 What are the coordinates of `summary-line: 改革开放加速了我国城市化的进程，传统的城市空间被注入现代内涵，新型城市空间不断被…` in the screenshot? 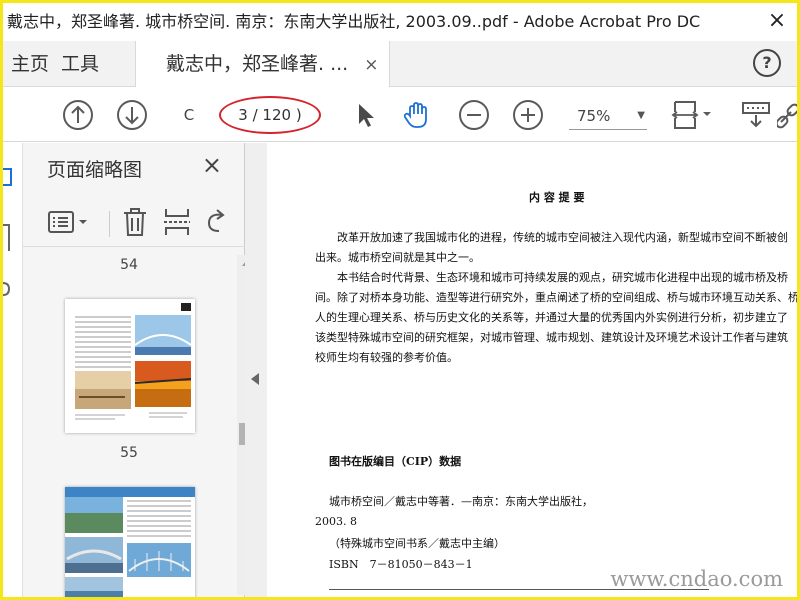 It's located at (562, 237).